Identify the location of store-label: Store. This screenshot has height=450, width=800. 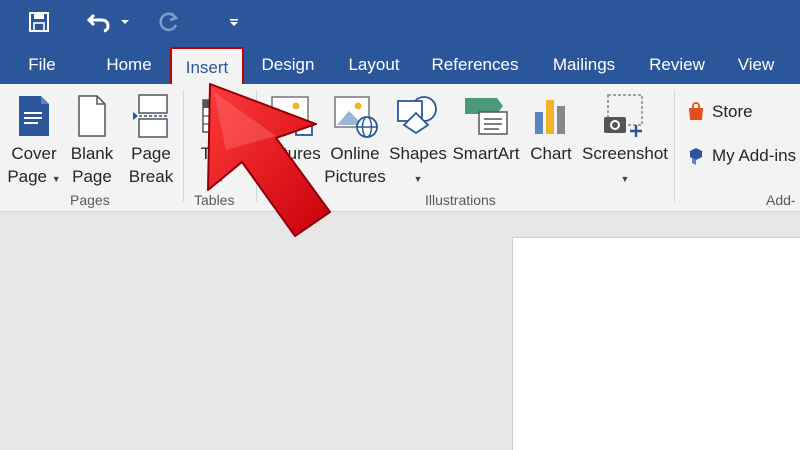
(732, 111).